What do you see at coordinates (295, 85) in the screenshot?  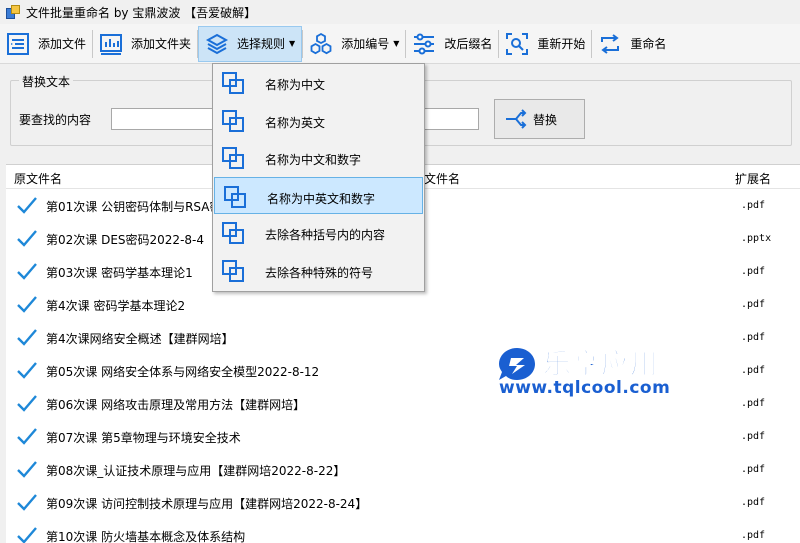 I see `menu-item-label: 名称为中文` at bounding box center [295, 85].